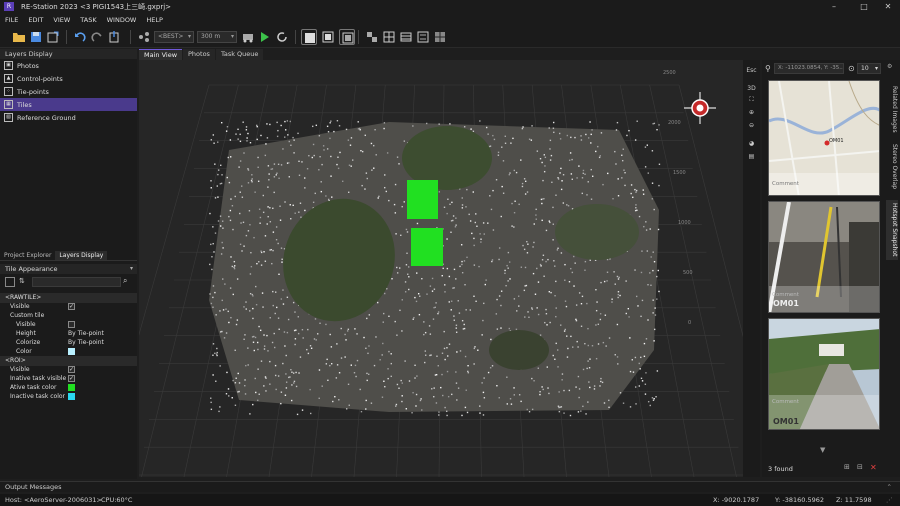  I want to click on prop-label: Ative task color, so click(33, 387).